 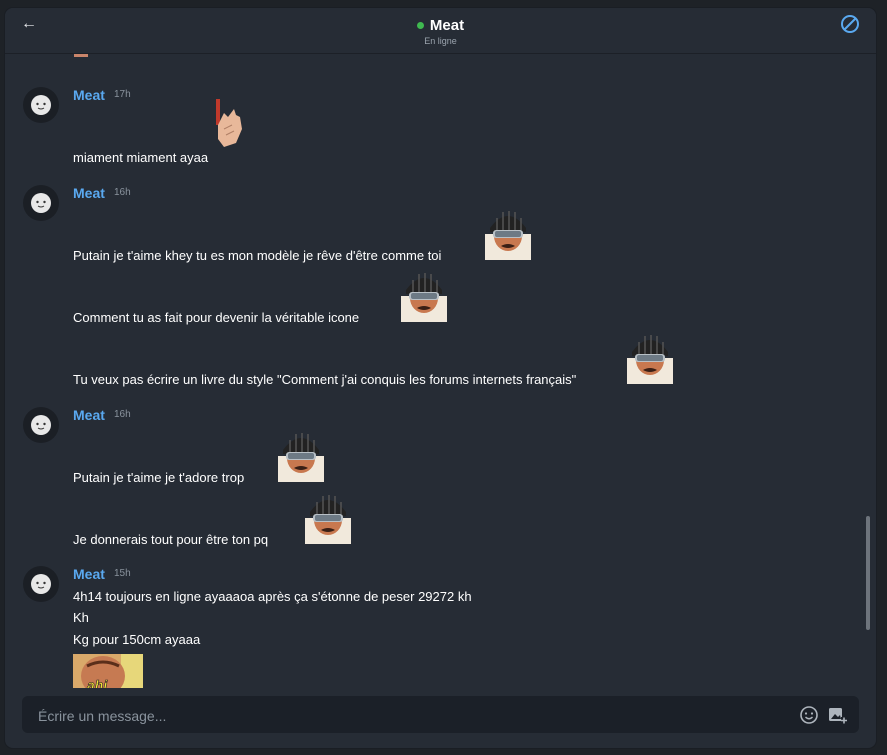 I want to click on scrollbar-thumb, so click(x=868, y=573).